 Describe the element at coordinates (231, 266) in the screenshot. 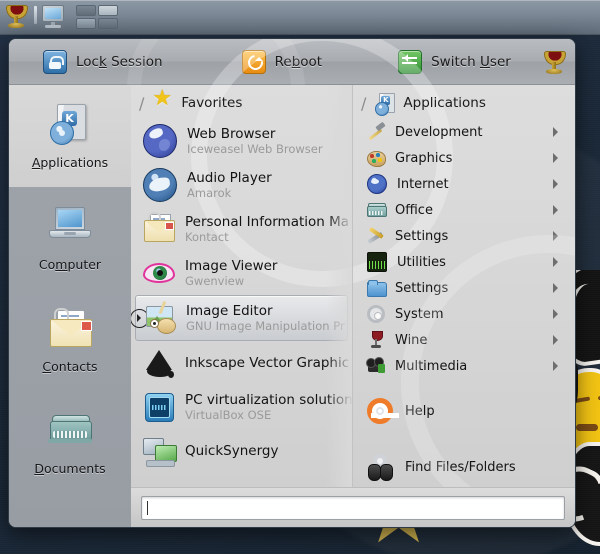

I see `list-item-title: Image Viewer` at that location.